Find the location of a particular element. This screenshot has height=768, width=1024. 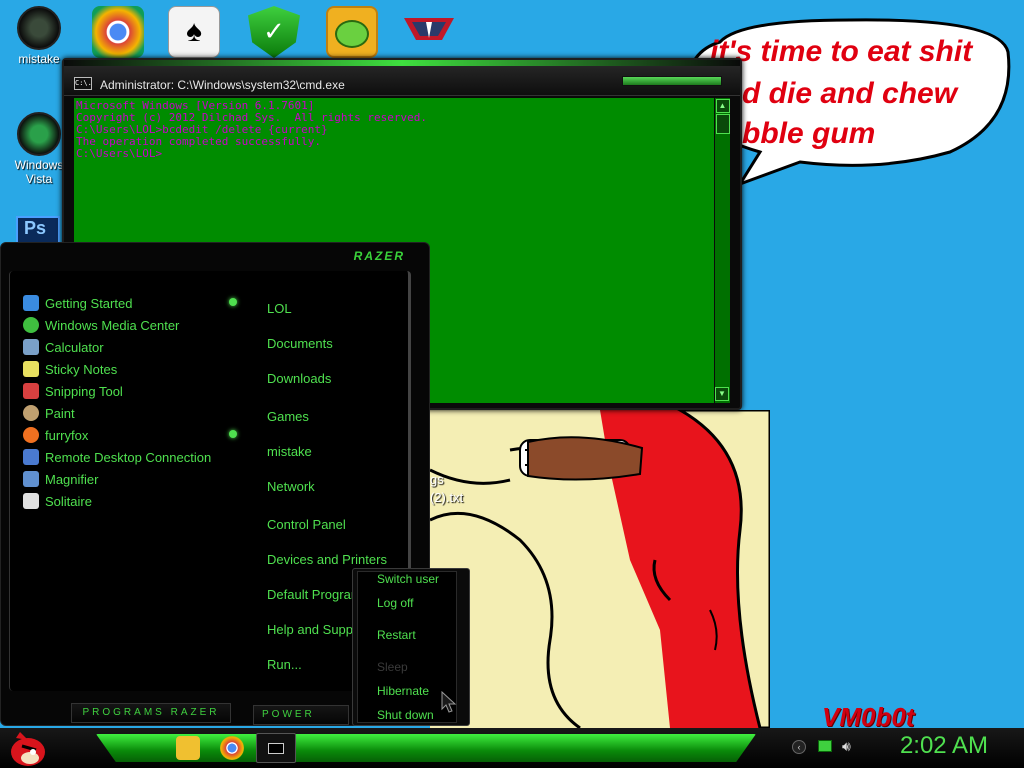

file-label: (2).txt is located at coordinates (447, 497).